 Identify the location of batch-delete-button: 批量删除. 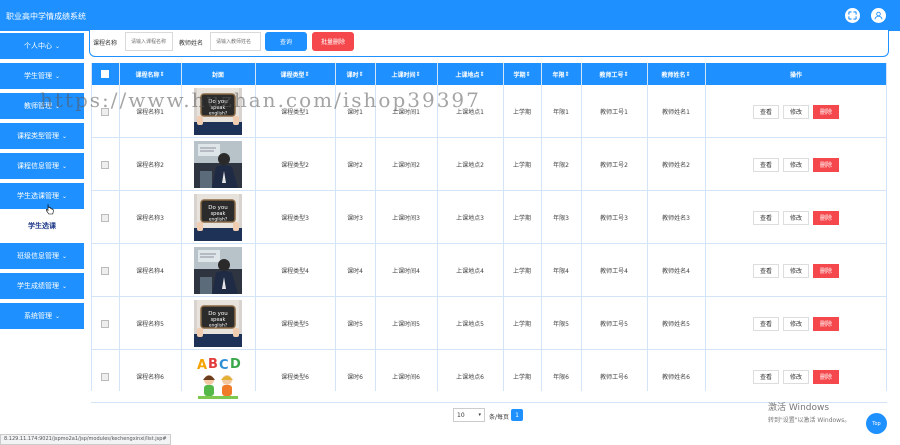
(333, 41).